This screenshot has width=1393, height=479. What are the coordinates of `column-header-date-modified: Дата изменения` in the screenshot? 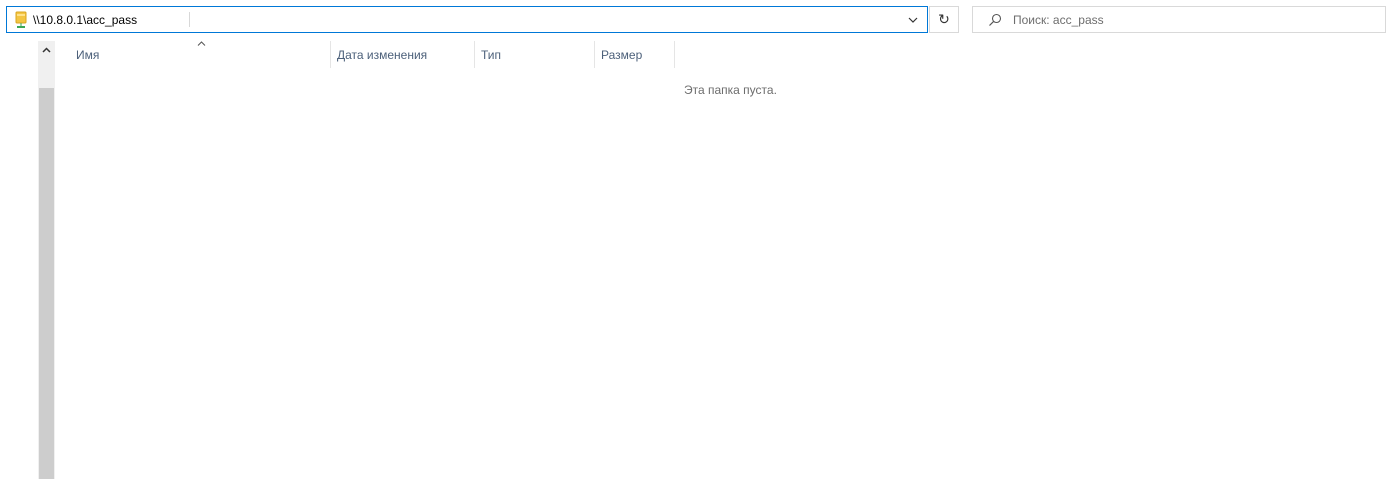 It's located at (382, 54).